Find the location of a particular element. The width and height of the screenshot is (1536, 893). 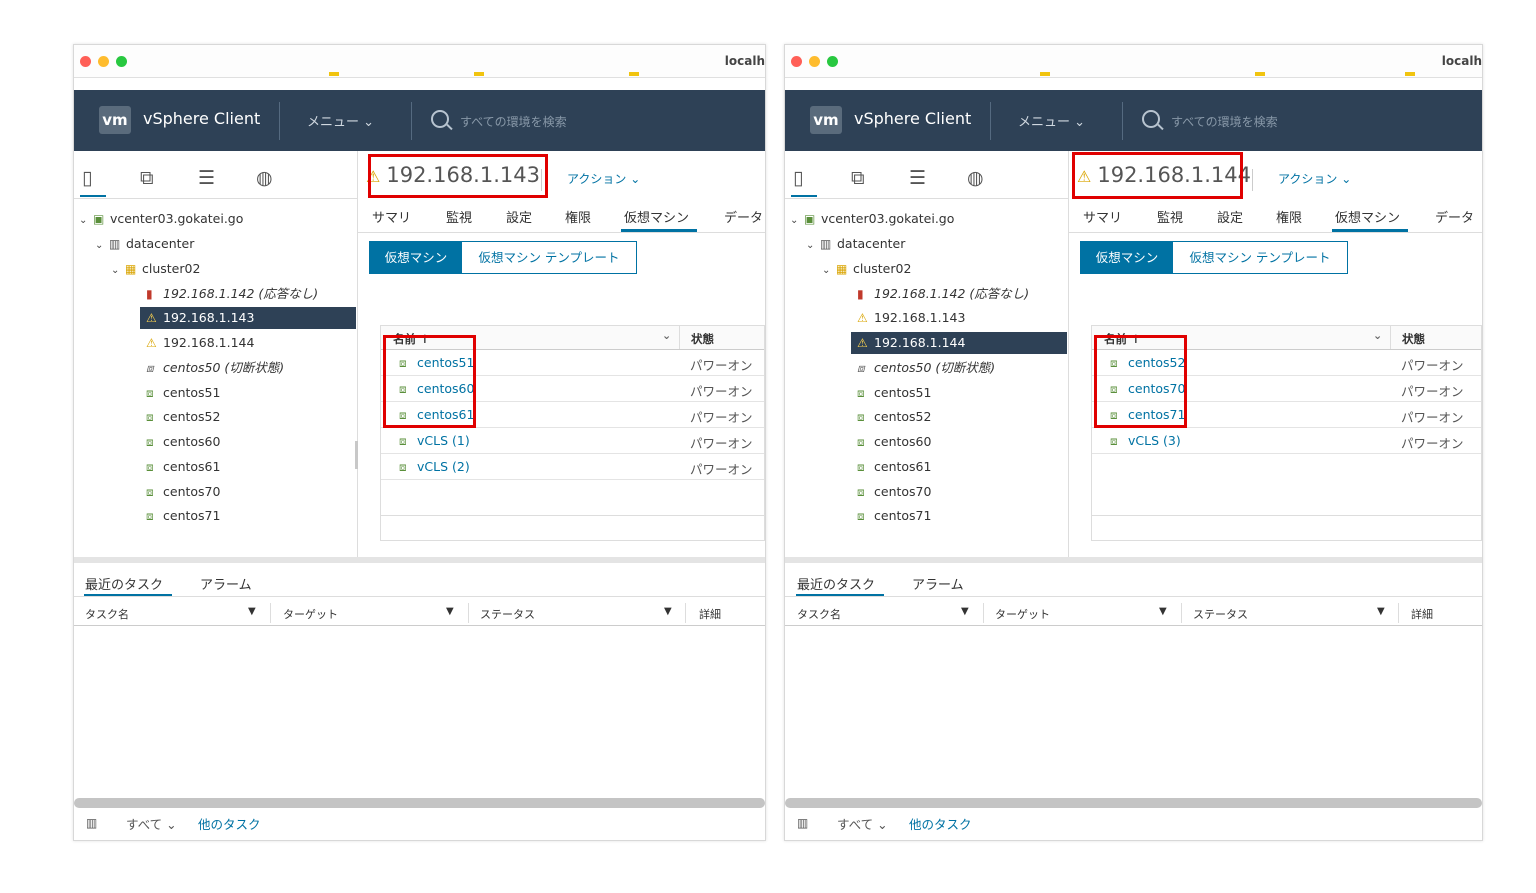

tab-summary: サマリ is located at coordinates (391, 216).